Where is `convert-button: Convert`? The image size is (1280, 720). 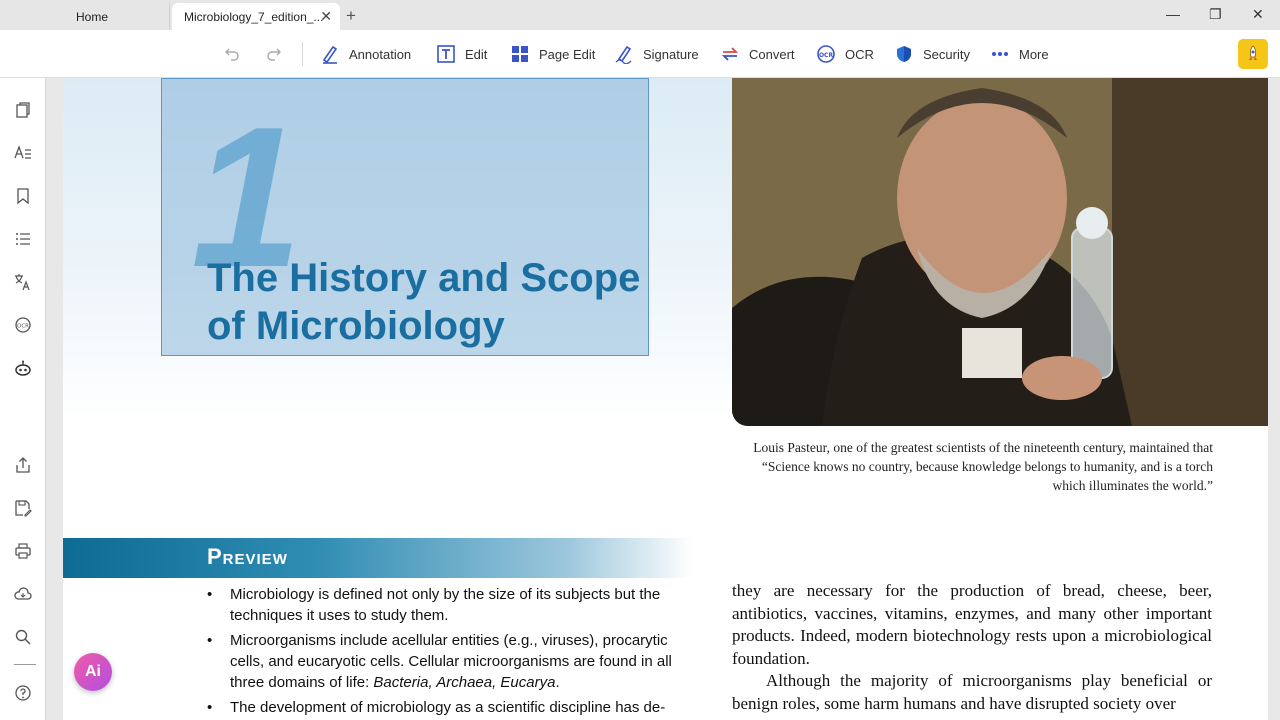
convert-button: Convert is located at coordinates (757, 54).